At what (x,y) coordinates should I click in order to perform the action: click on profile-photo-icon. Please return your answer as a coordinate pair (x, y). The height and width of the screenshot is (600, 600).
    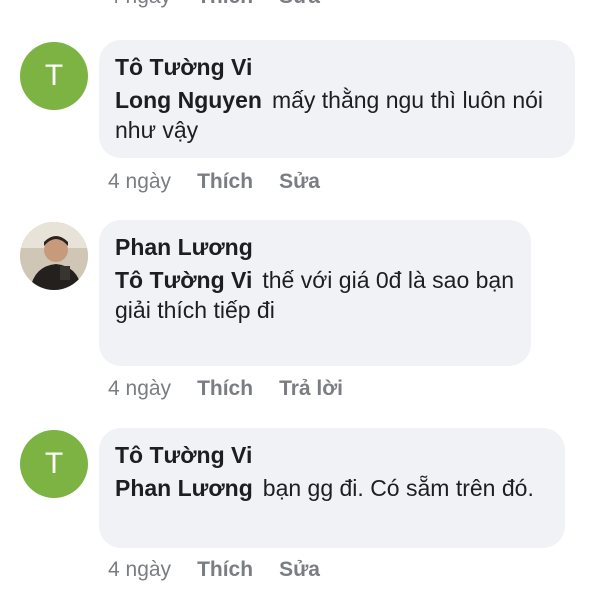
    Looking at the image, I should click on (54, 256).